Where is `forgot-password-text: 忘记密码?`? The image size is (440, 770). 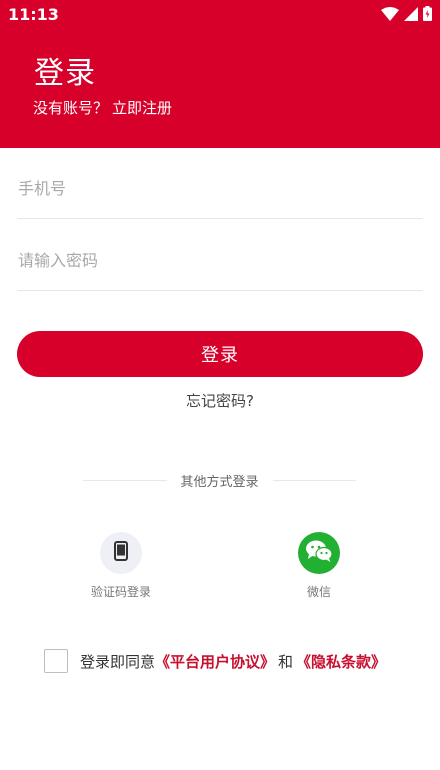
forgot-password-text: 忘记密码? is located at coordinates (220, 401).